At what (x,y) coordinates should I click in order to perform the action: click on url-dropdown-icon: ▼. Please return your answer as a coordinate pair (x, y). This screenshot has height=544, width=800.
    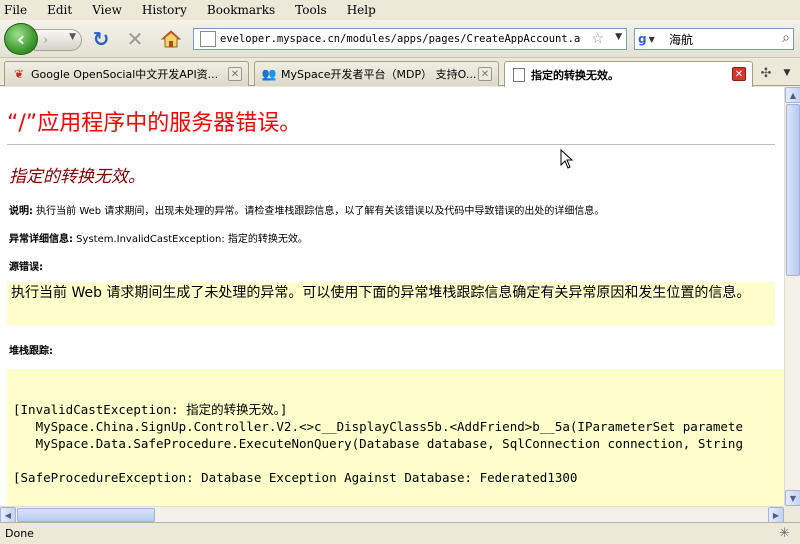
    Looking at the image, I should click on (618, 37).